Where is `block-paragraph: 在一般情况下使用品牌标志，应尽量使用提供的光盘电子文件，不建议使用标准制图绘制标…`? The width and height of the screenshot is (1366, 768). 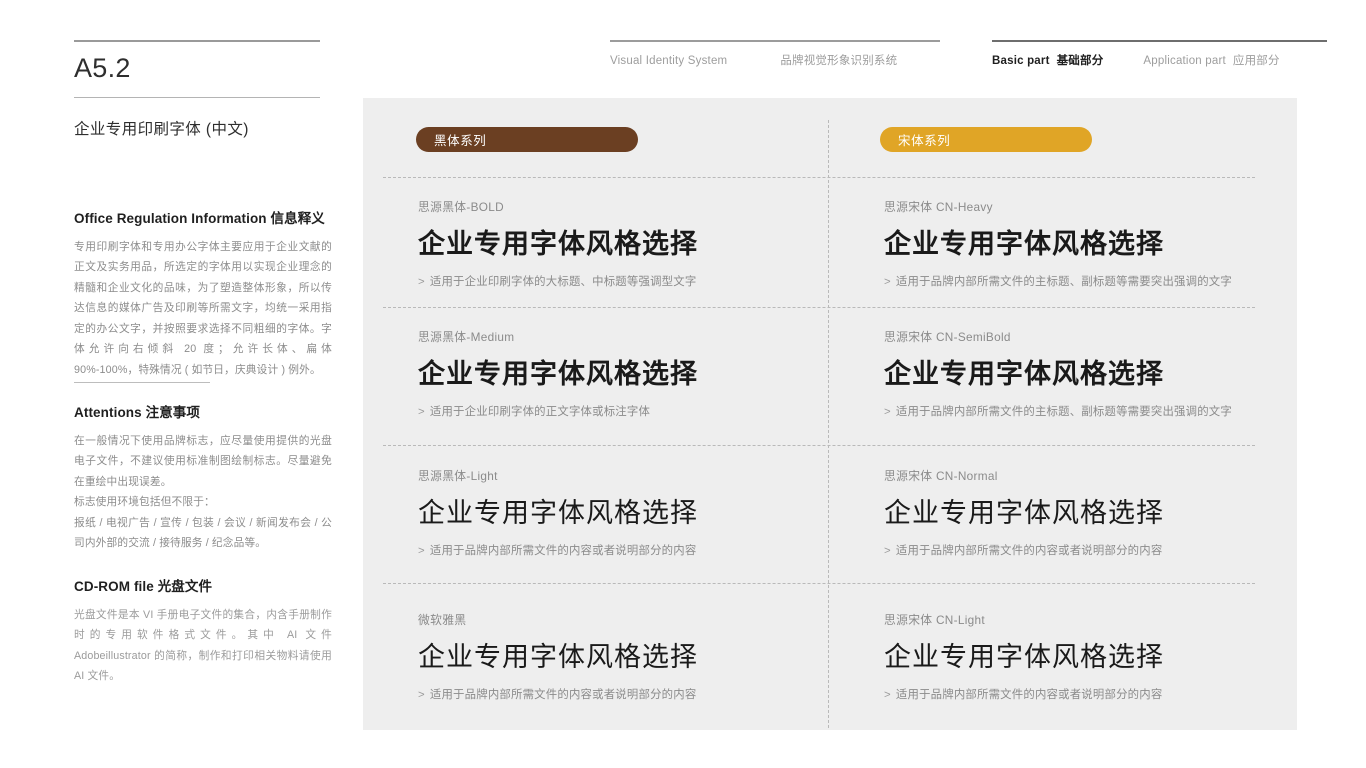
block-paragraph: 在一般情况下使用品牌标志，应尽量使用提供的光盘电子文件，不建议使用标准制图绘制标… is located at coordinates (203, 461).